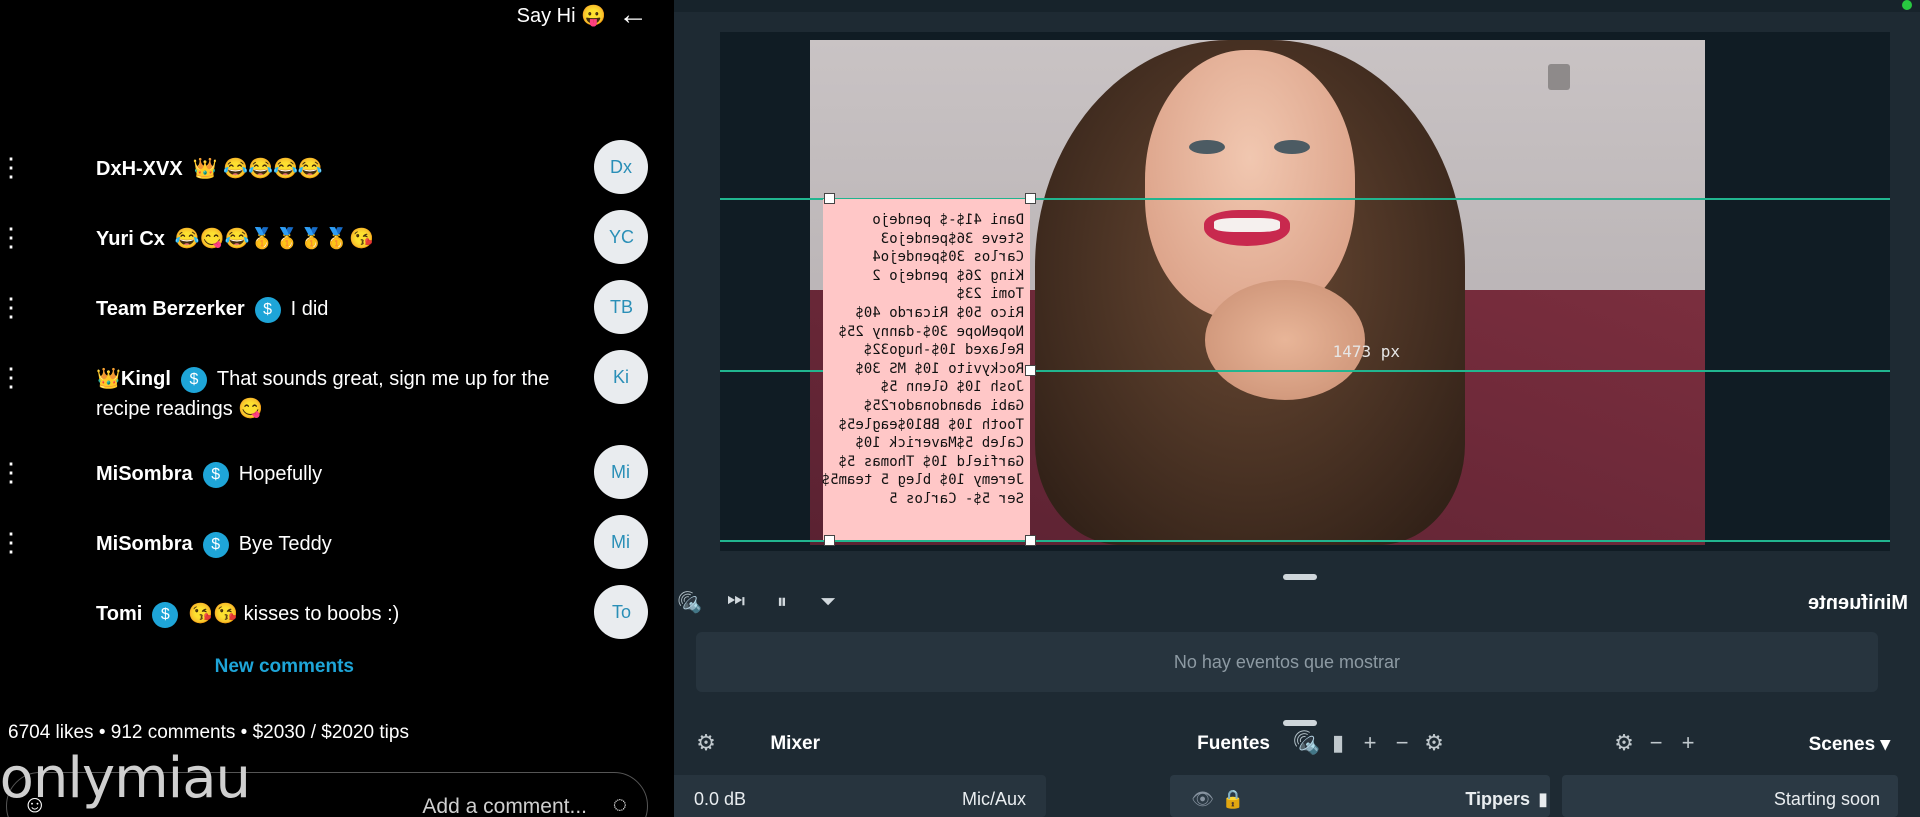 The height and width of the screenshot is (817, 1920). Describe the element at coordinates (1207, 147) in the screenshot. I see `video-eye` at that location.